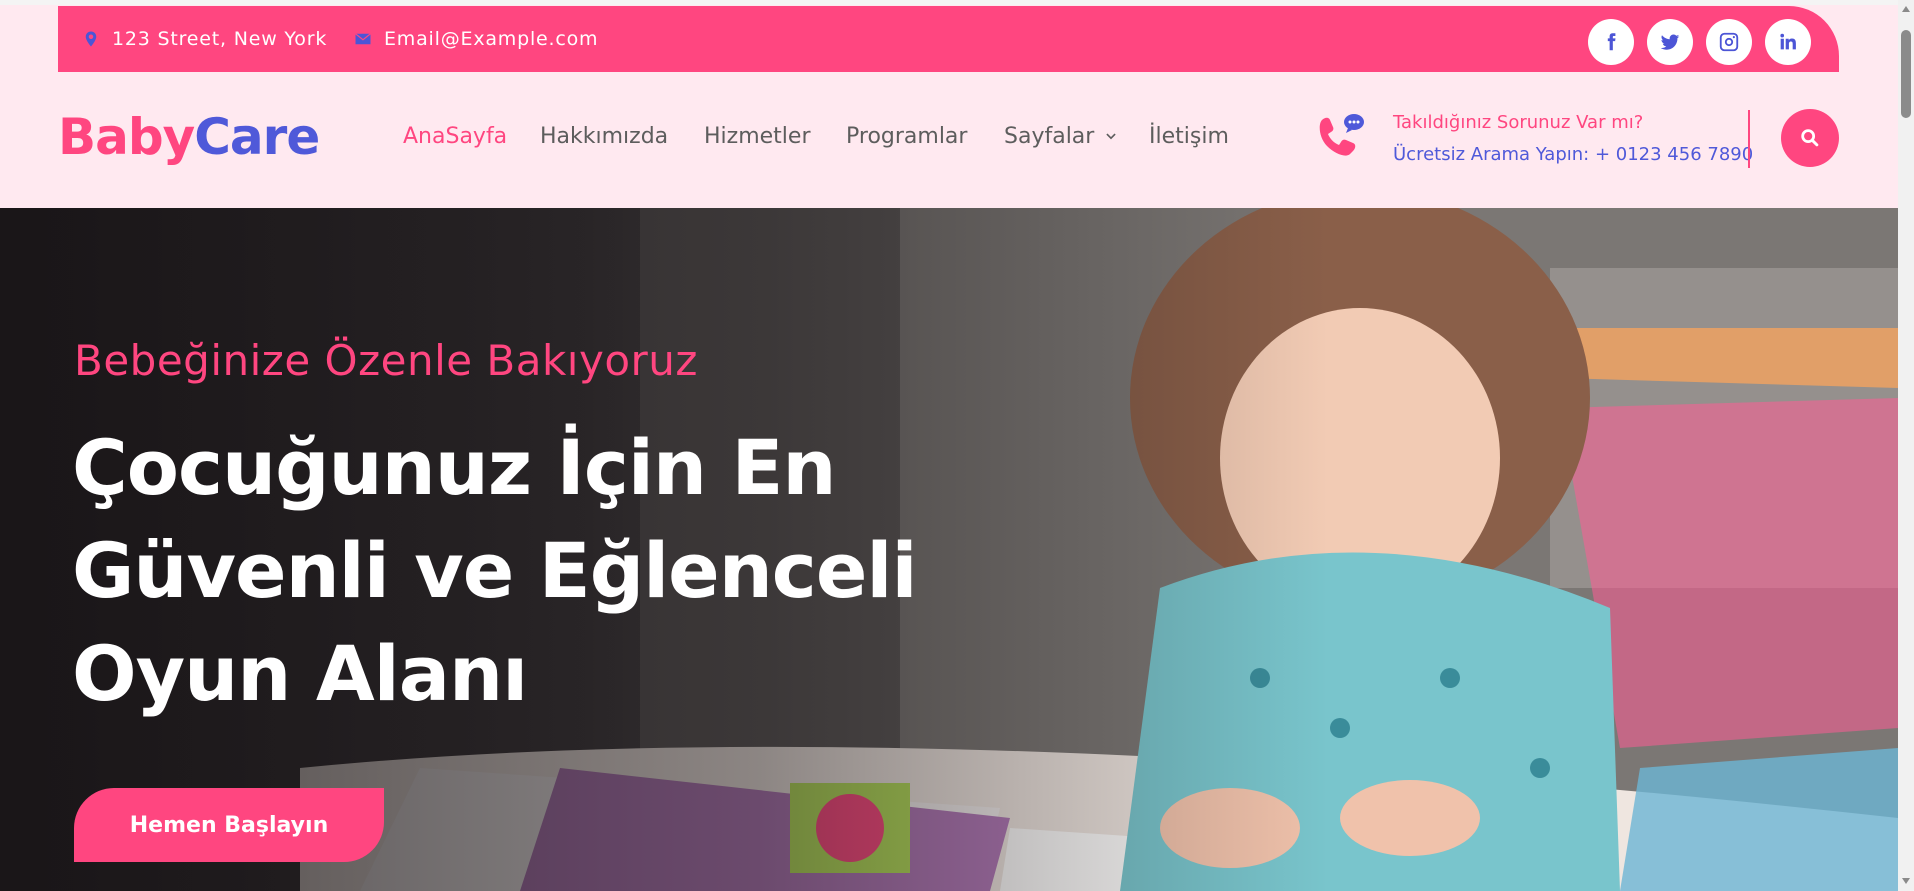 The height and width of the screenshot is (891, 1914). I want to click on chevron-down-icon, so click(1111, 136).